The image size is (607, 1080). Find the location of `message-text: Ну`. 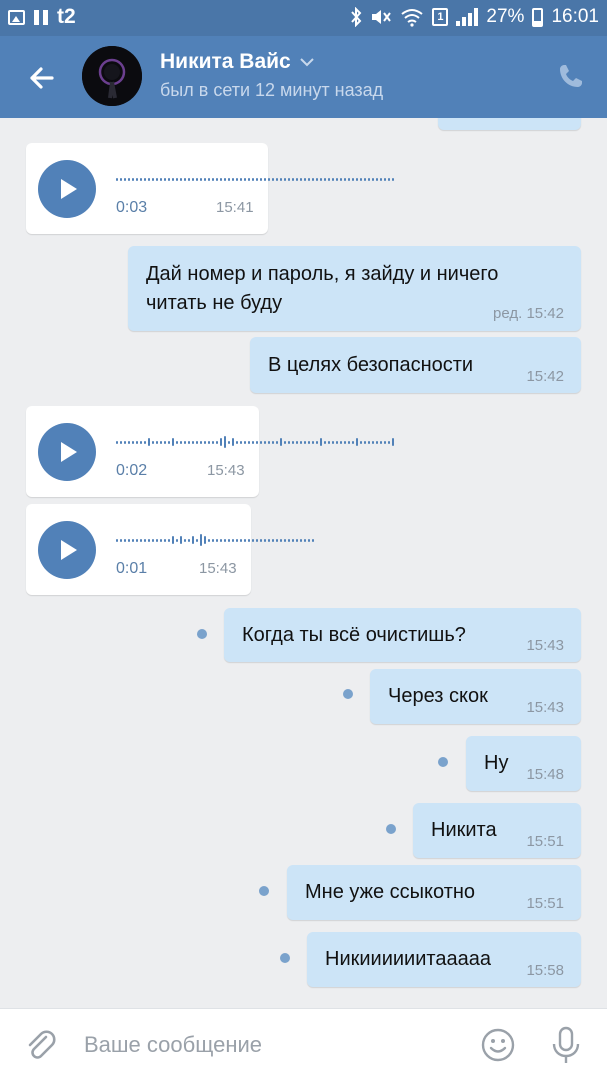

message-text: Ну is located at coordinates (496, 763).